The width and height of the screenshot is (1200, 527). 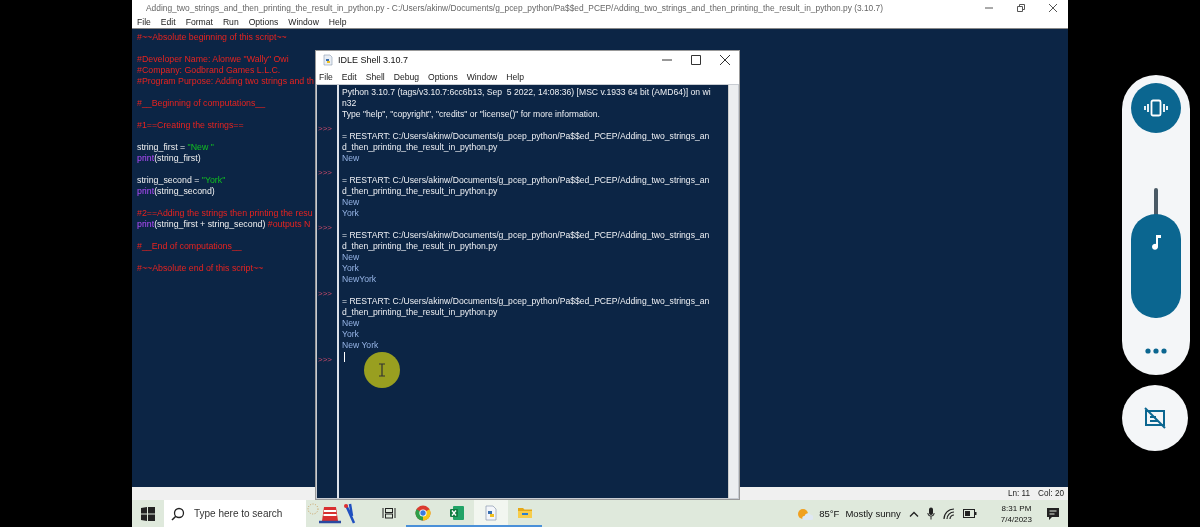 I want to click on code-line: #Company: Godbrand Games L.L.C., so click(x=209, y=70).